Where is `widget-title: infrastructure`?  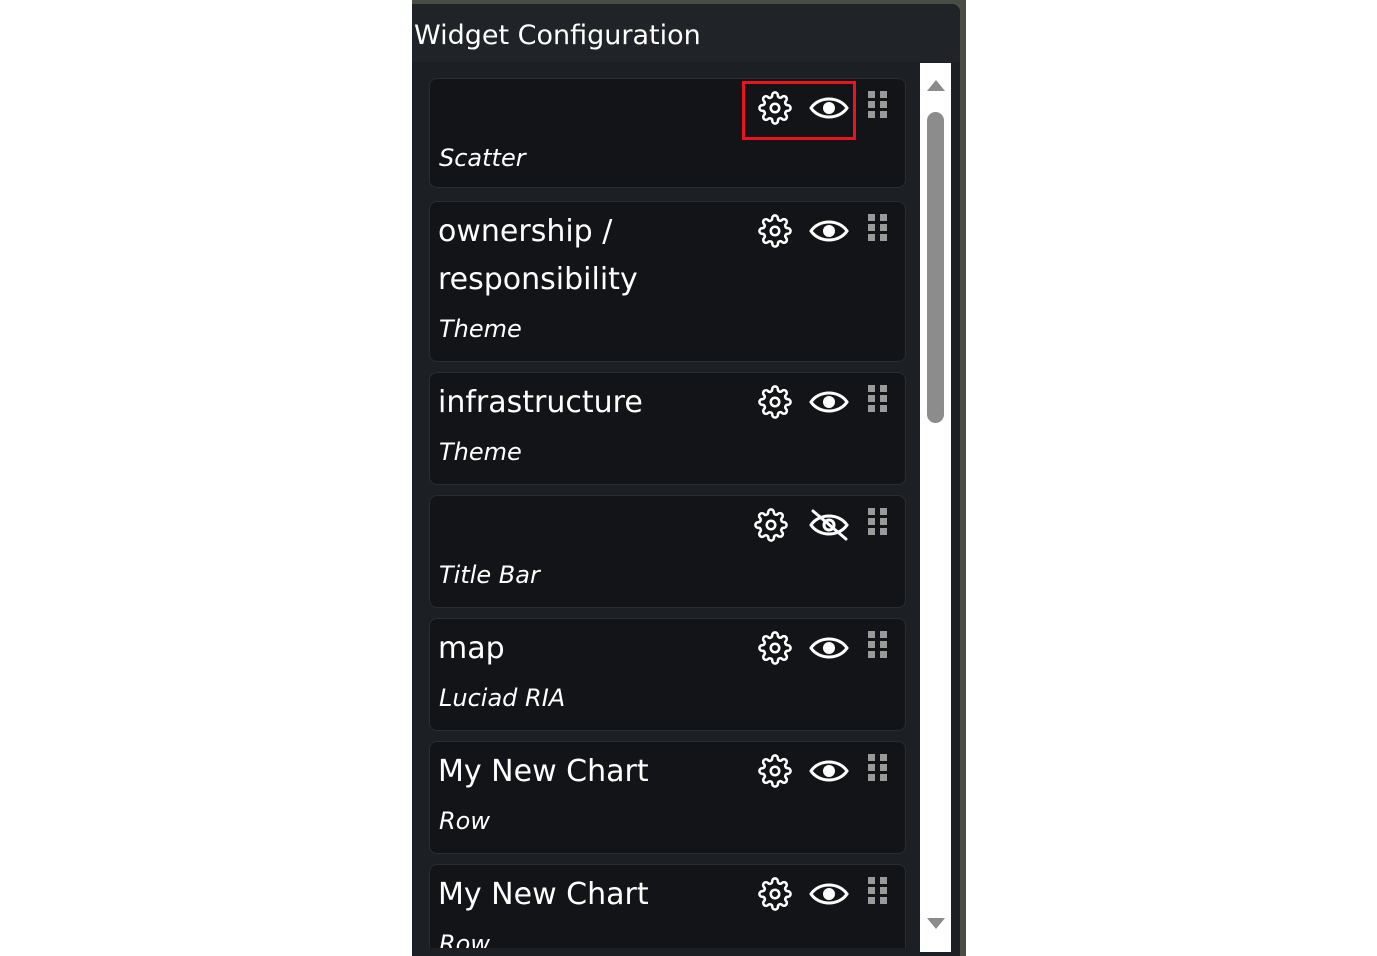 widget-title: infrastructure is located at coordinates (540, 402).